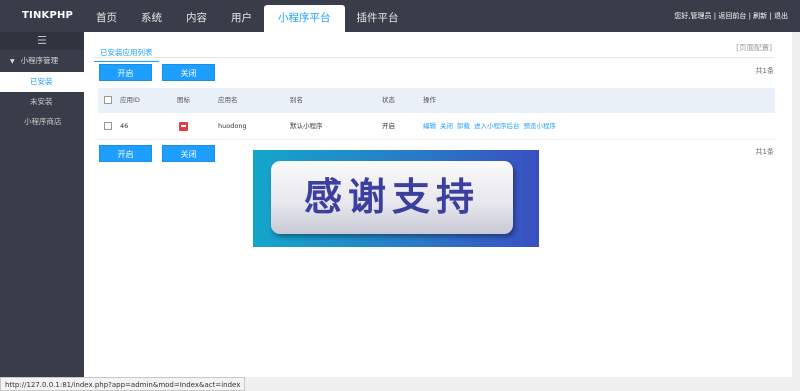 The image size is (800, 391). What do you see at coordinates (48, 15) in the screenshot?
I see `logo: TINKPHP` at bounding box center [48, 15].